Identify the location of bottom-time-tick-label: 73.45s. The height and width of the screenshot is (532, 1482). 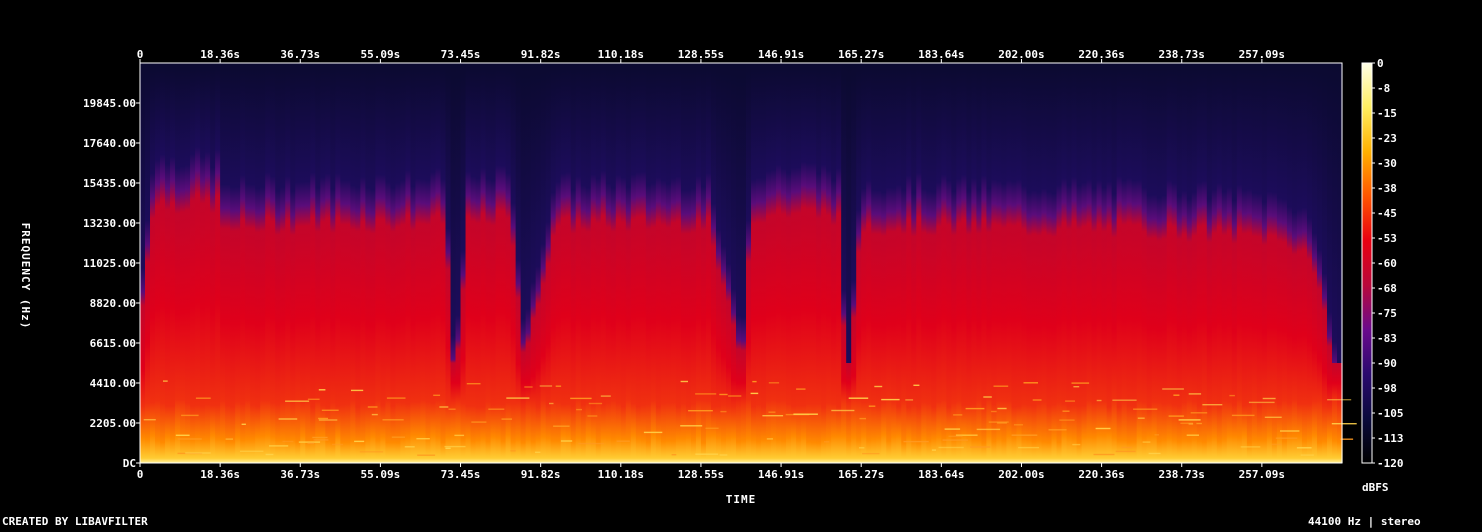
(461, 474).